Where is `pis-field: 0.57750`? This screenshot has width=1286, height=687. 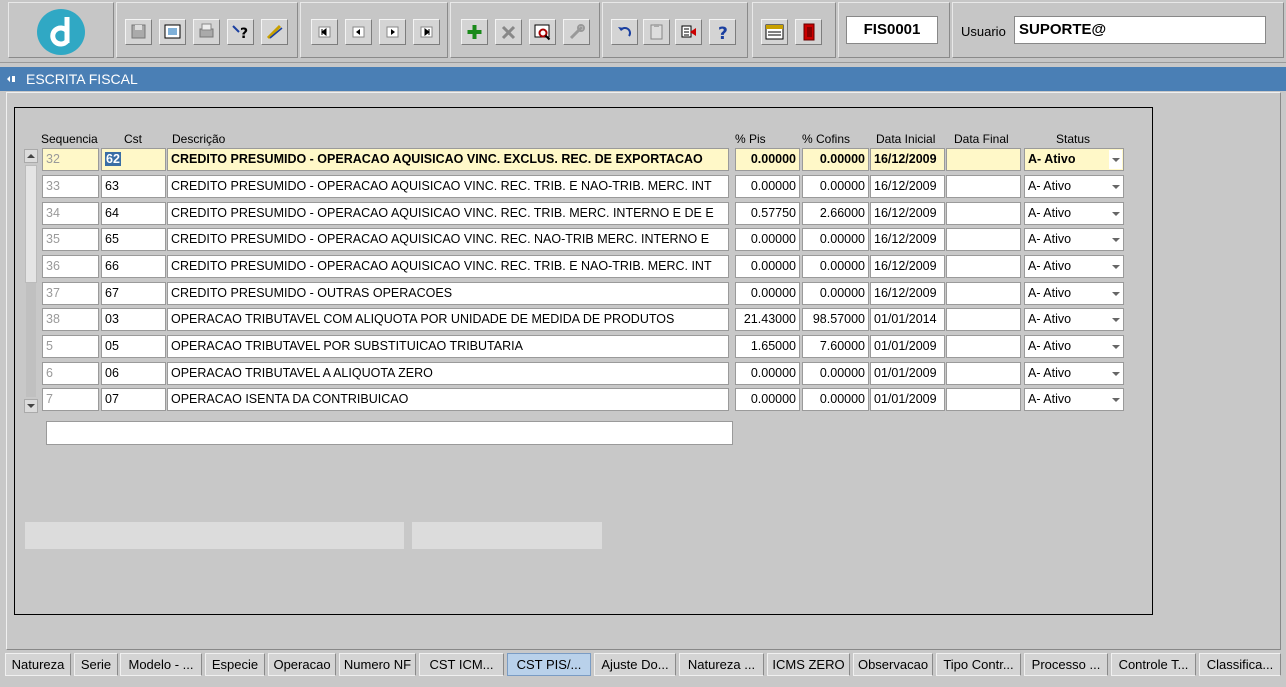 pis-field: 0.57750 is located at coordinates (767, 213).